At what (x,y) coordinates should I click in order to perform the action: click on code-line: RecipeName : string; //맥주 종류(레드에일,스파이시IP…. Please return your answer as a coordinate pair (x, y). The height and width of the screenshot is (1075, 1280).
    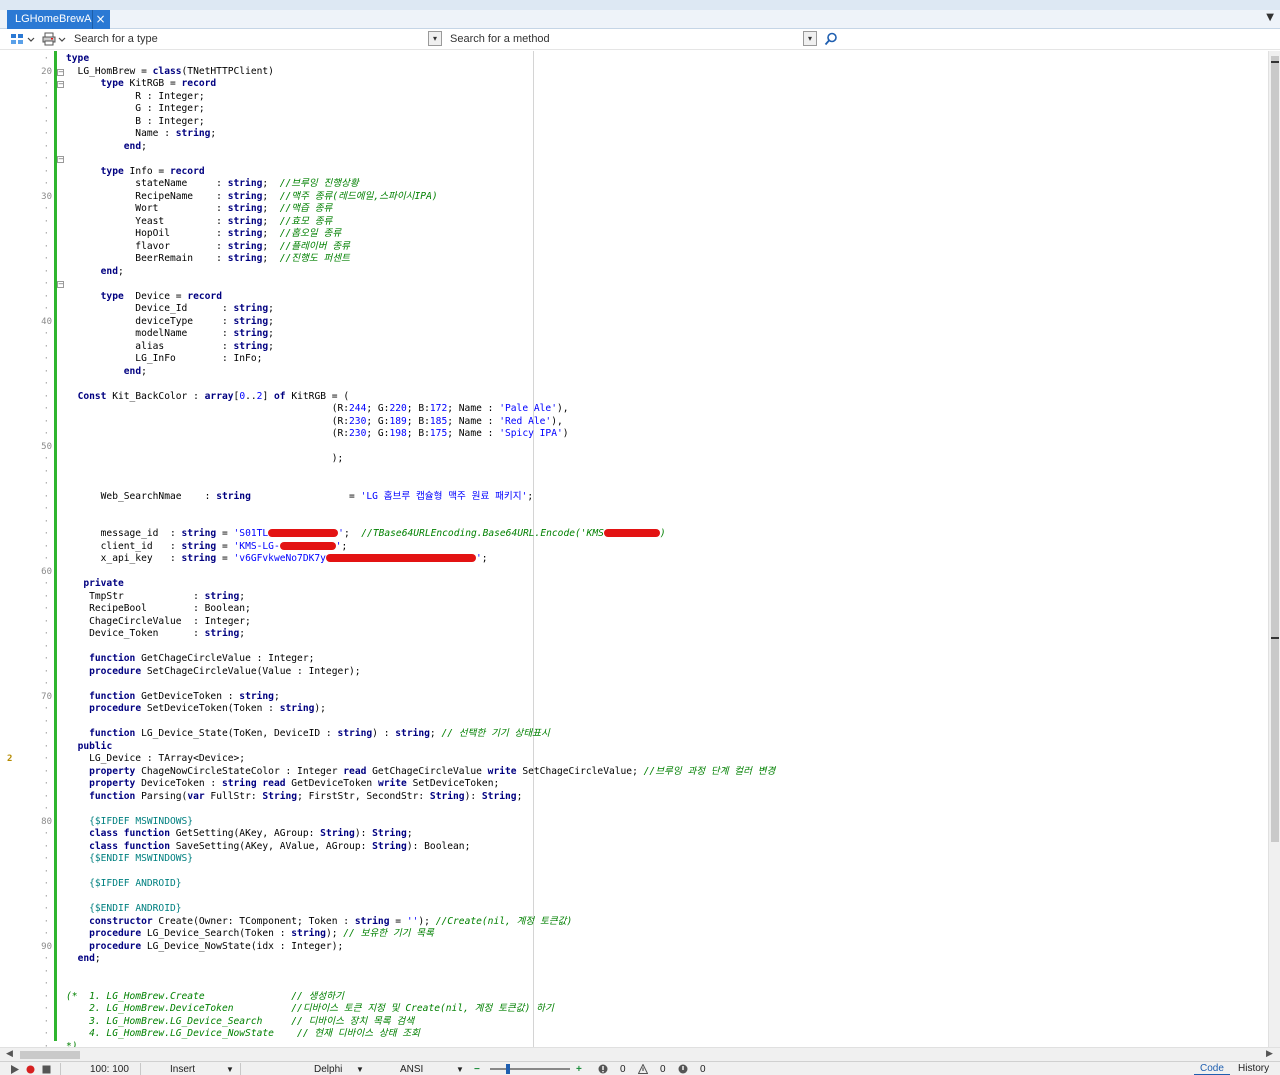
    Looking at the image, I should click on (420, 197).